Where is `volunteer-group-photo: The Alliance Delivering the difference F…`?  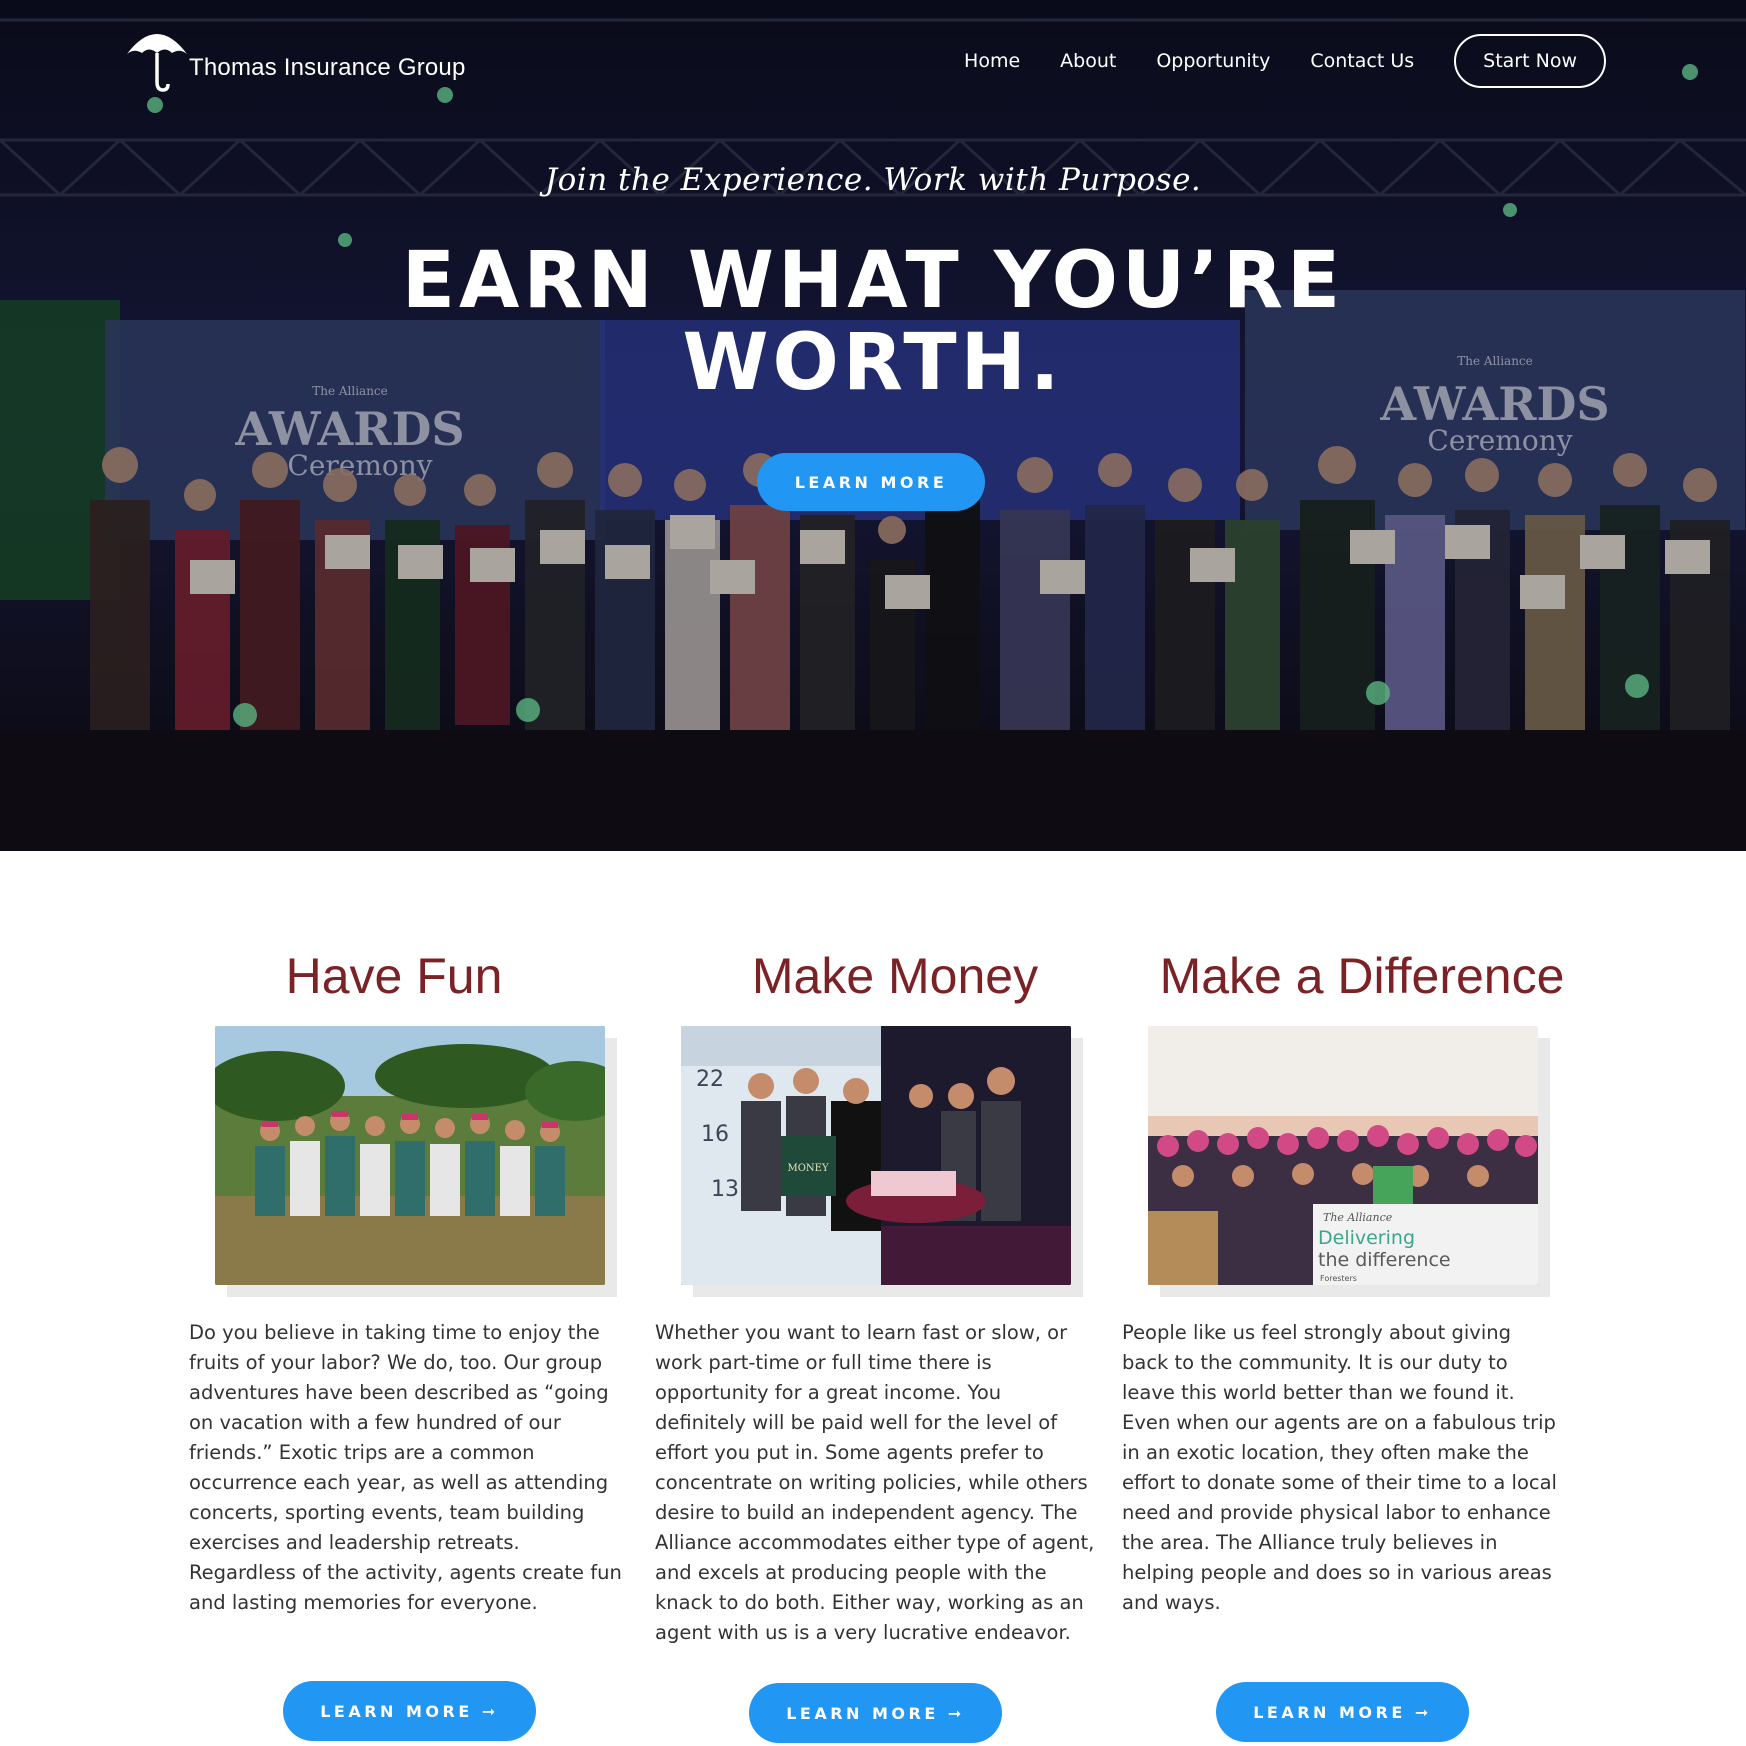
volunteer-group-photo: The Alliance Delivering the difference F… is located at coordinates (1343, 1155).